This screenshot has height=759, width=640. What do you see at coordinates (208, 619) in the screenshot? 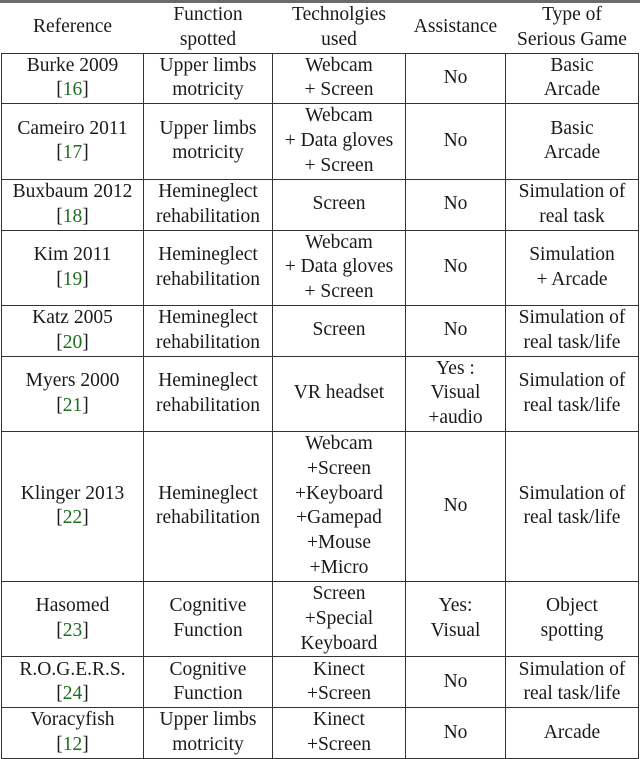
I see `cell-function: Cognitive Function` at bounding box center [208, 619].